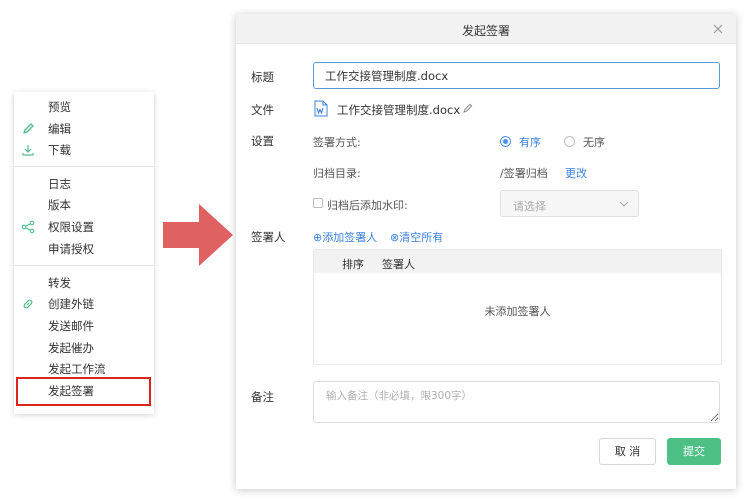 This screenshot has width=750, height=500. I want to click on menu-item-label: 发送邮件, so click(71, 326).